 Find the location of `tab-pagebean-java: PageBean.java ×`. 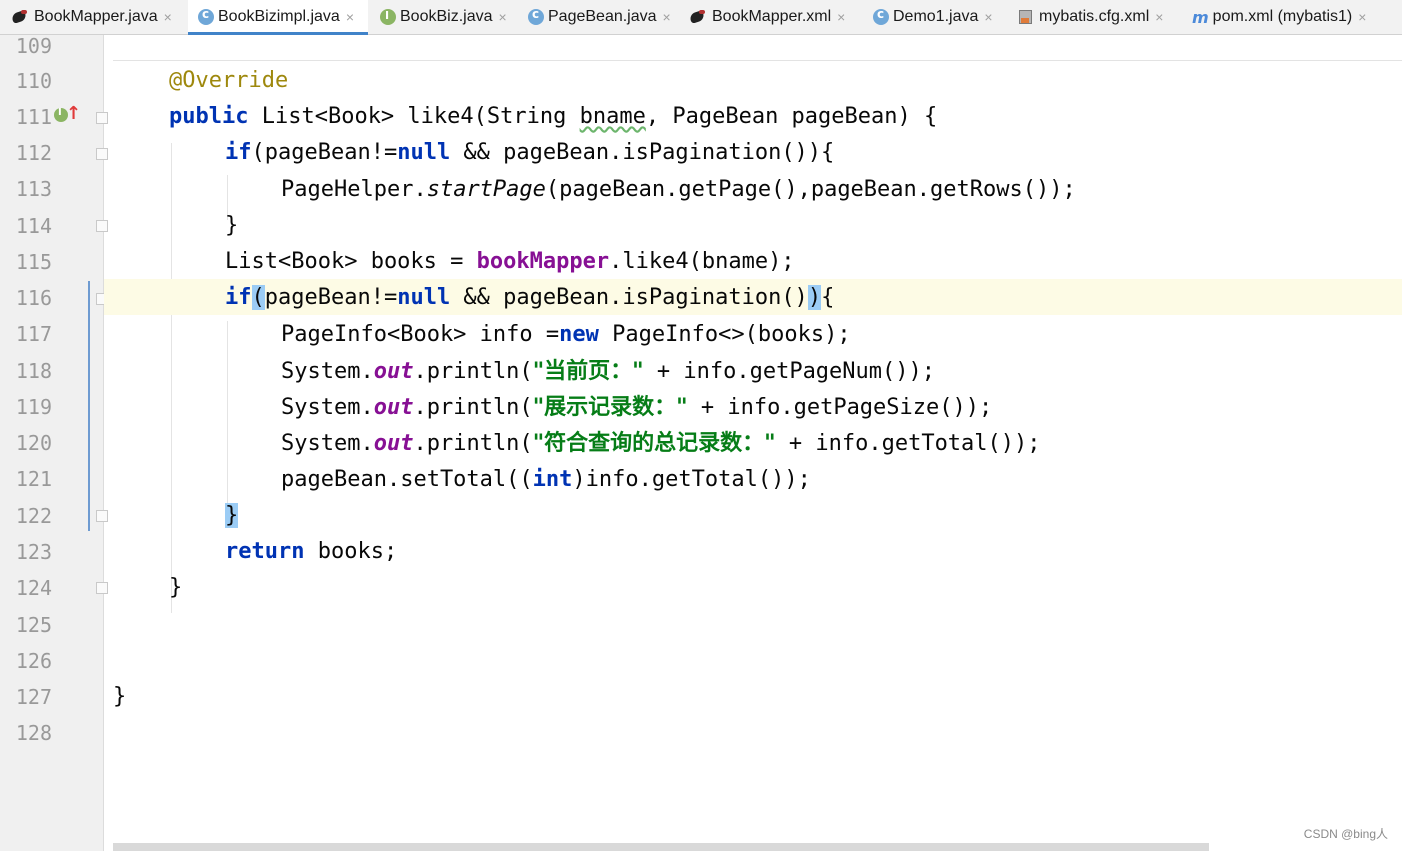

tab-pagebean-java: PageBean.java × is located at coordinates (603, 17).